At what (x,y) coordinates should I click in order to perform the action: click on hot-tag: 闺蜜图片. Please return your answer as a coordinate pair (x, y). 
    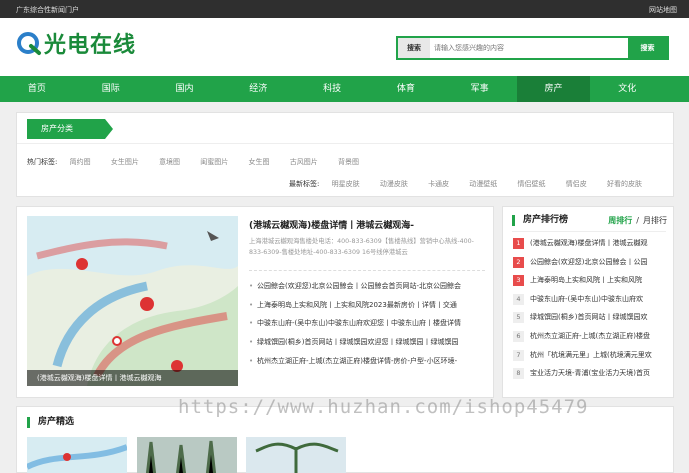
    Looking at the image, I should click on (214, 162).